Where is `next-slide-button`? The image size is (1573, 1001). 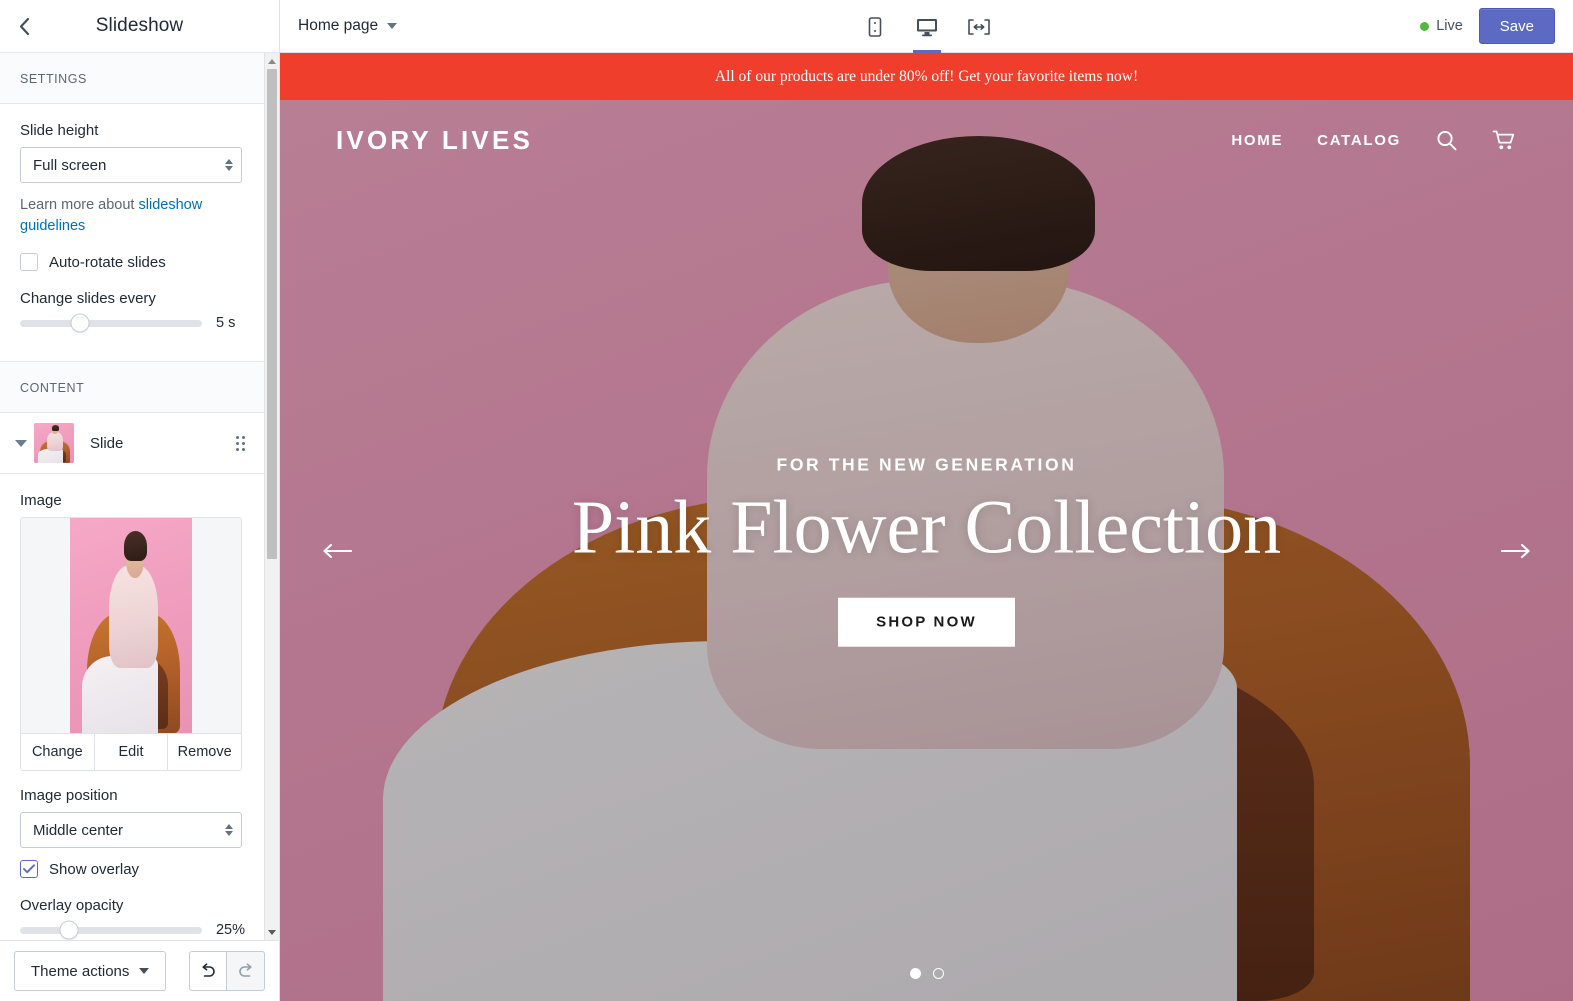 next-slide-button is located at coordinates (1516, 551).